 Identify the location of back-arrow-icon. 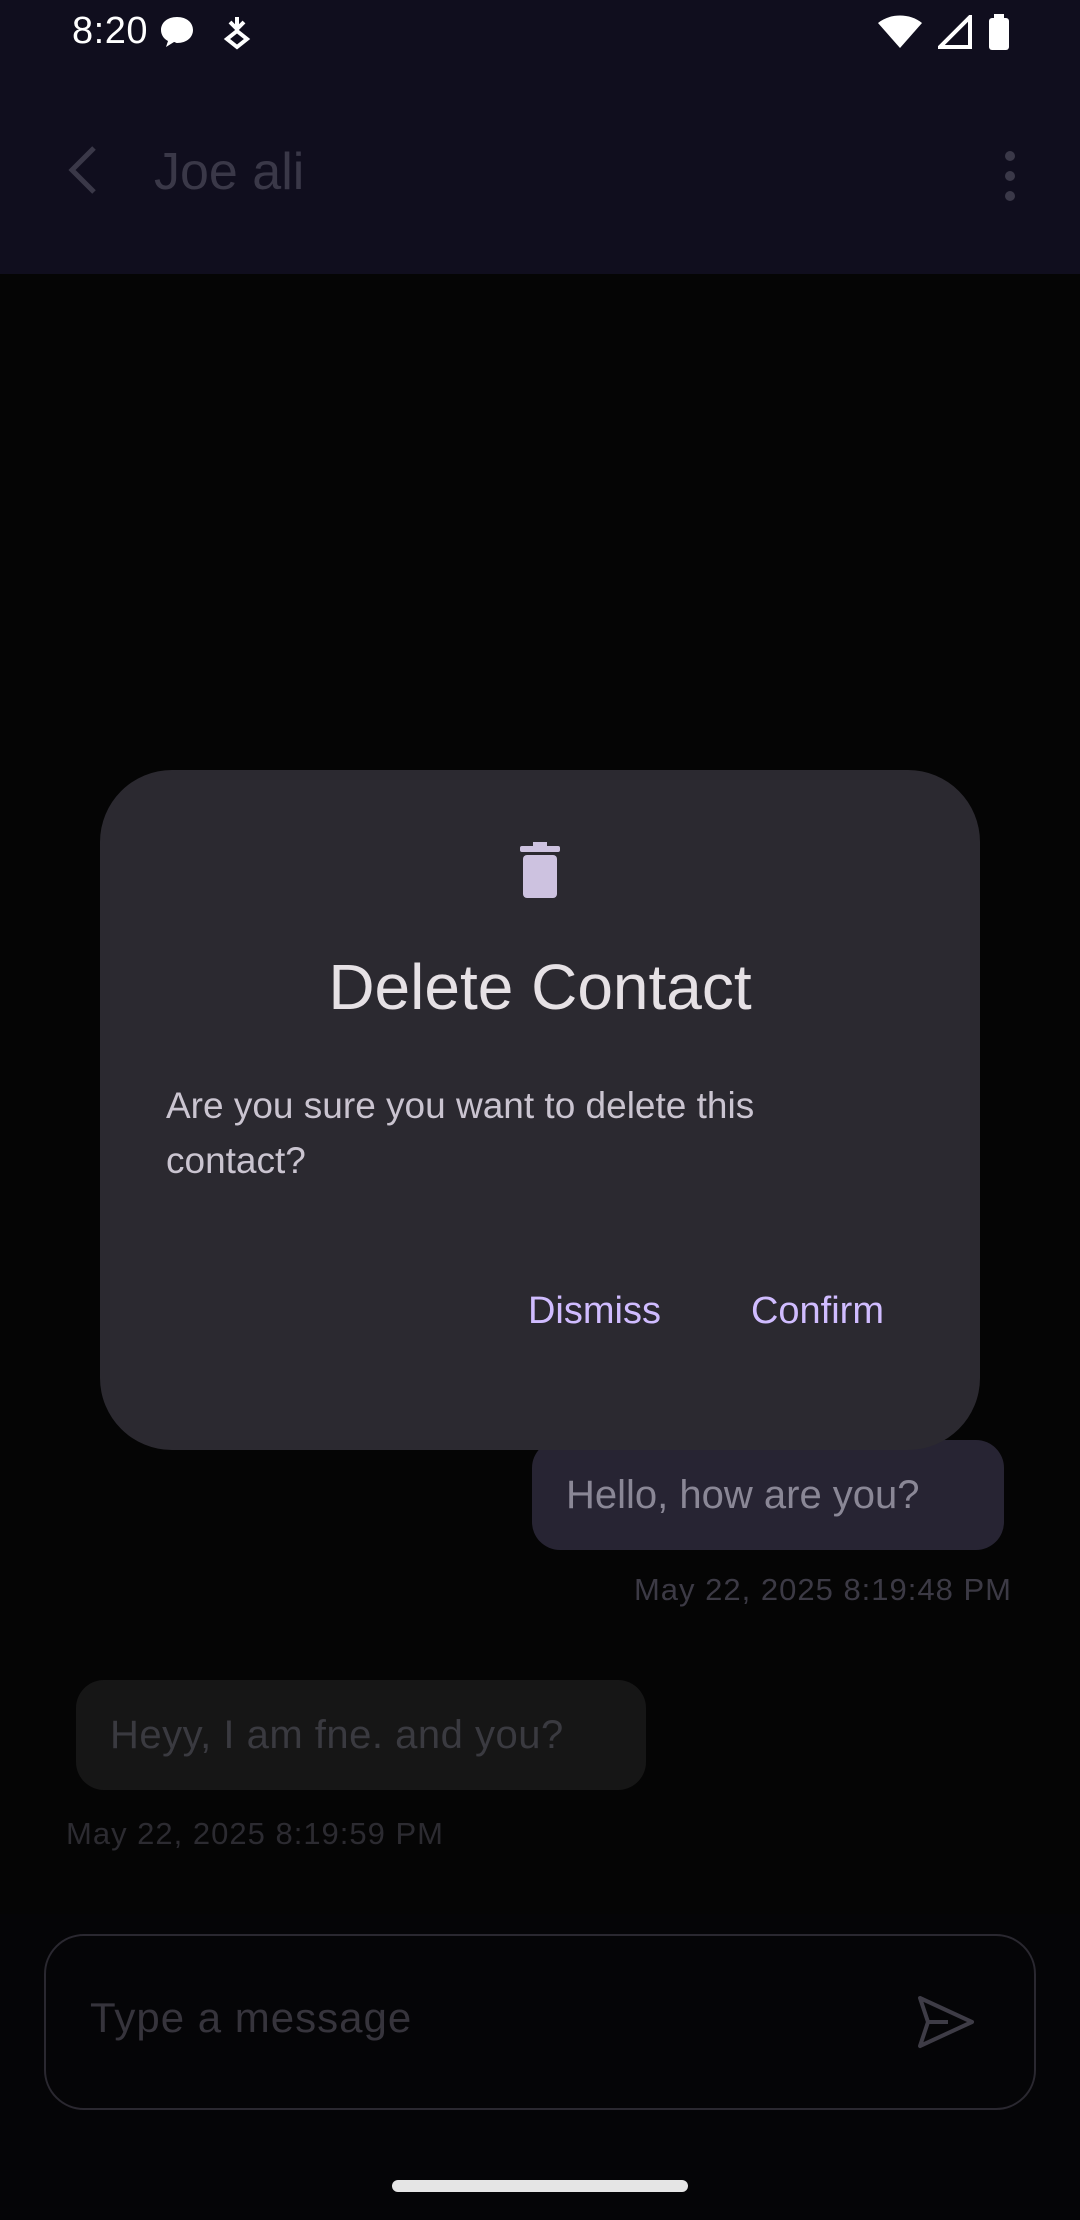
(86, 170).